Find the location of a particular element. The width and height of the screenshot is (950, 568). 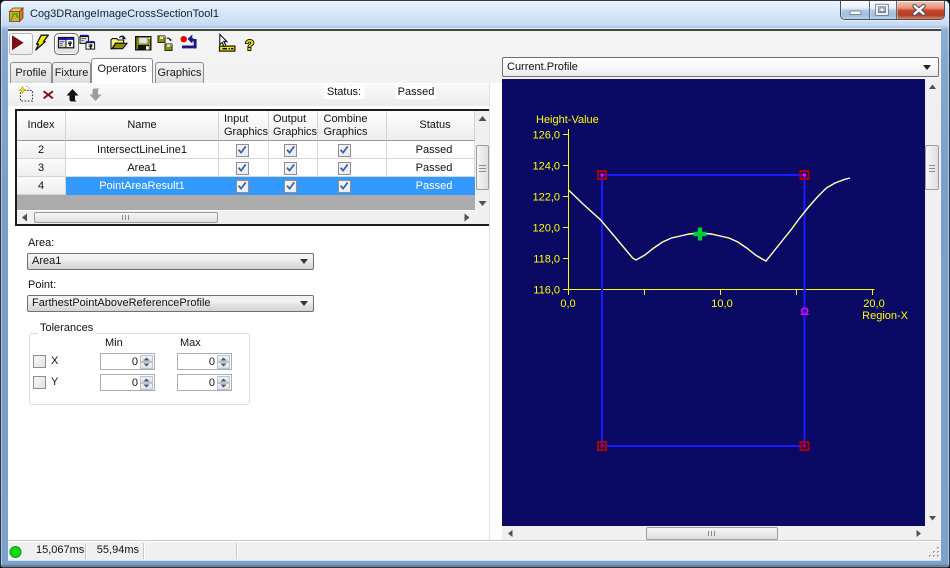

svg-text: 20,0 is located at coordinates (873, 304).